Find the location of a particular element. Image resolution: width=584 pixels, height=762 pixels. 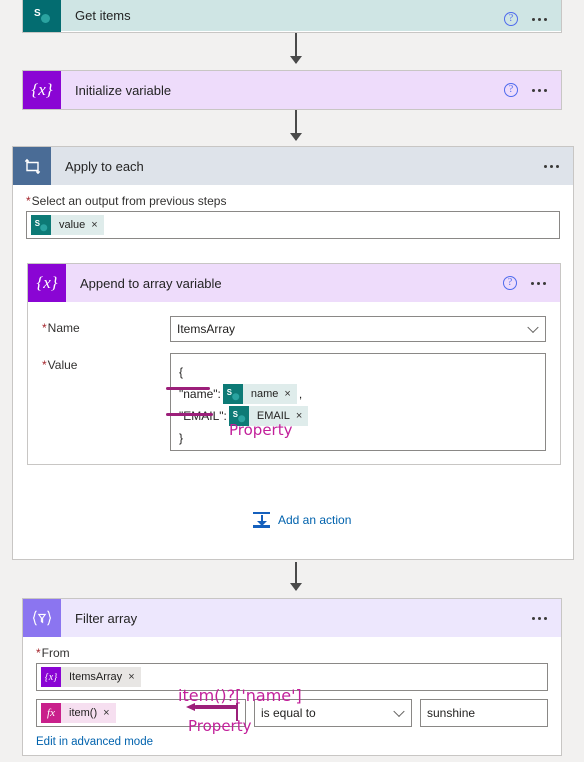

filter-braces-svg is located at coordinates (42, 618).